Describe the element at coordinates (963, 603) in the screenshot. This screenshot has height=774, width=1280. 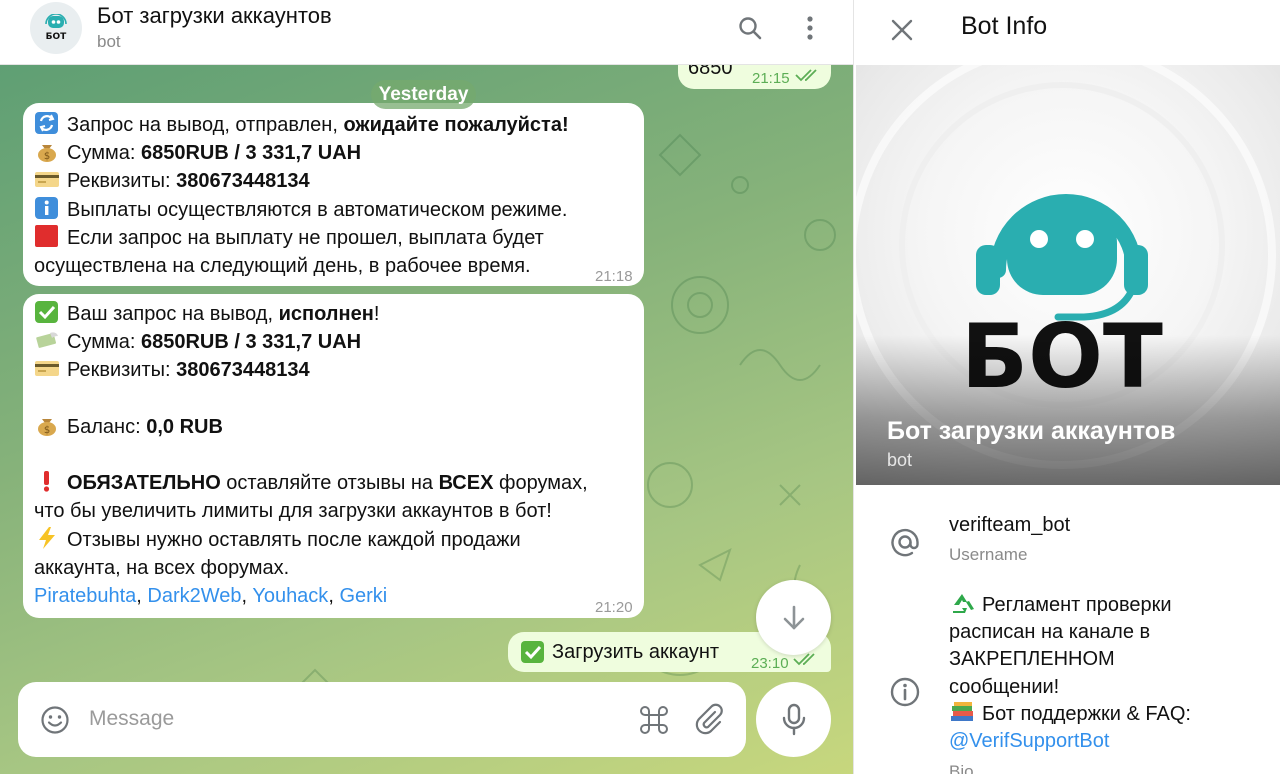
I see `recycle-emoji-icon` at that location.